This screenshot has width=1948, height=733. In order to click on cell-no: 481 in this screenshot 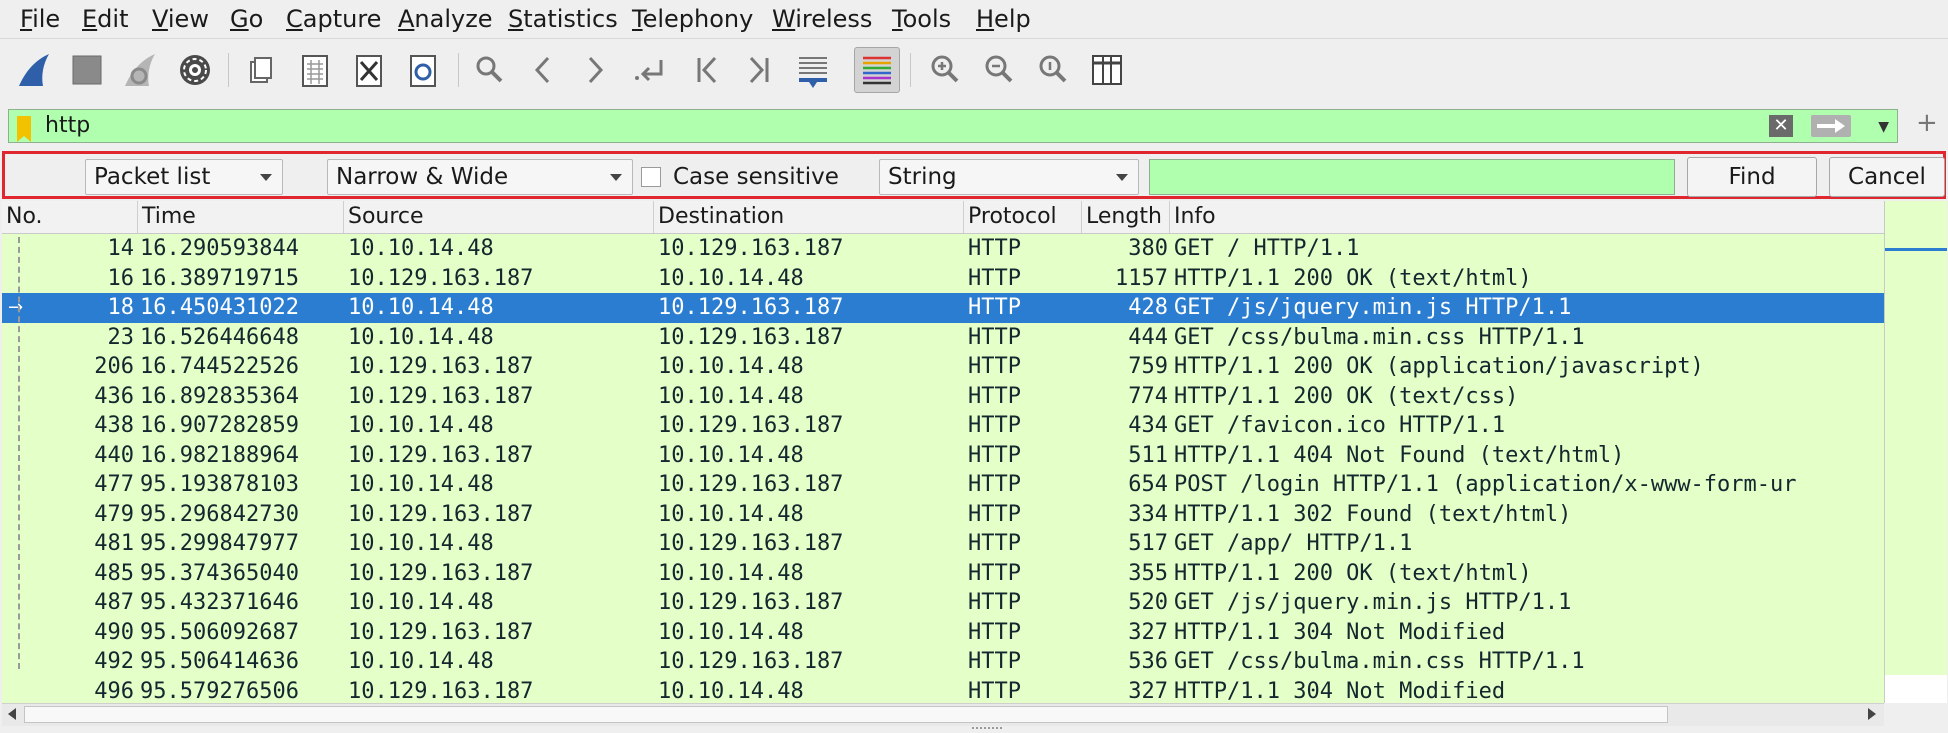, I will do `click(114, 543)`.